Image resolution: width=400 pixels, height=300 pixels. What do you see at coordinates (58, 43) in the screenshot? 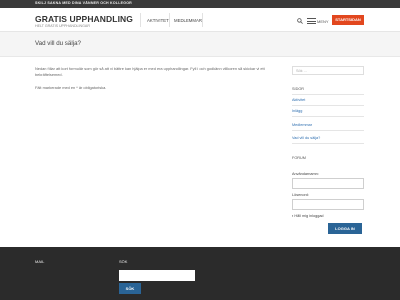
I see `page-title: Vad vill du sälja?` at bounding box center [58, 43].